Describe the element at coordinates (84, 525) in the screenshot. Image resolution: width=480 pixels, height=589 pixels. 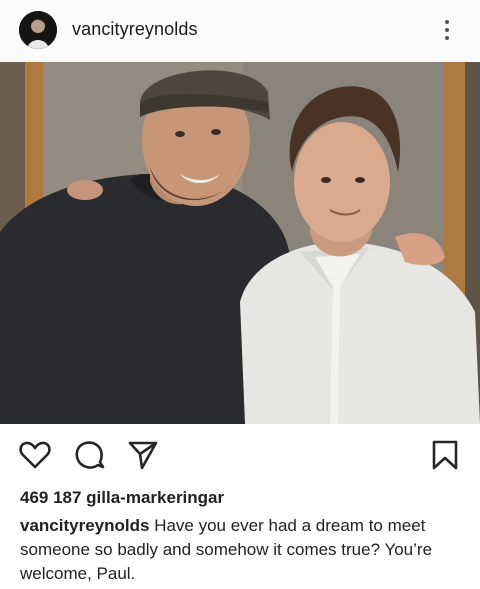
I see `caption-username: vancityreynolds` at that location.